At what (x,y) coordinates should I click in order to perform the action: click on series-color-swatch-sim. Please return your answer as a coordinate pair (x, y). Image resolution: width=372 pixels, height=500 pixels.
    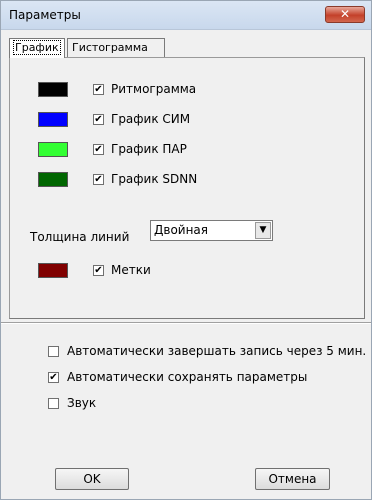
    Looking at the image, I should click on (53, 119).